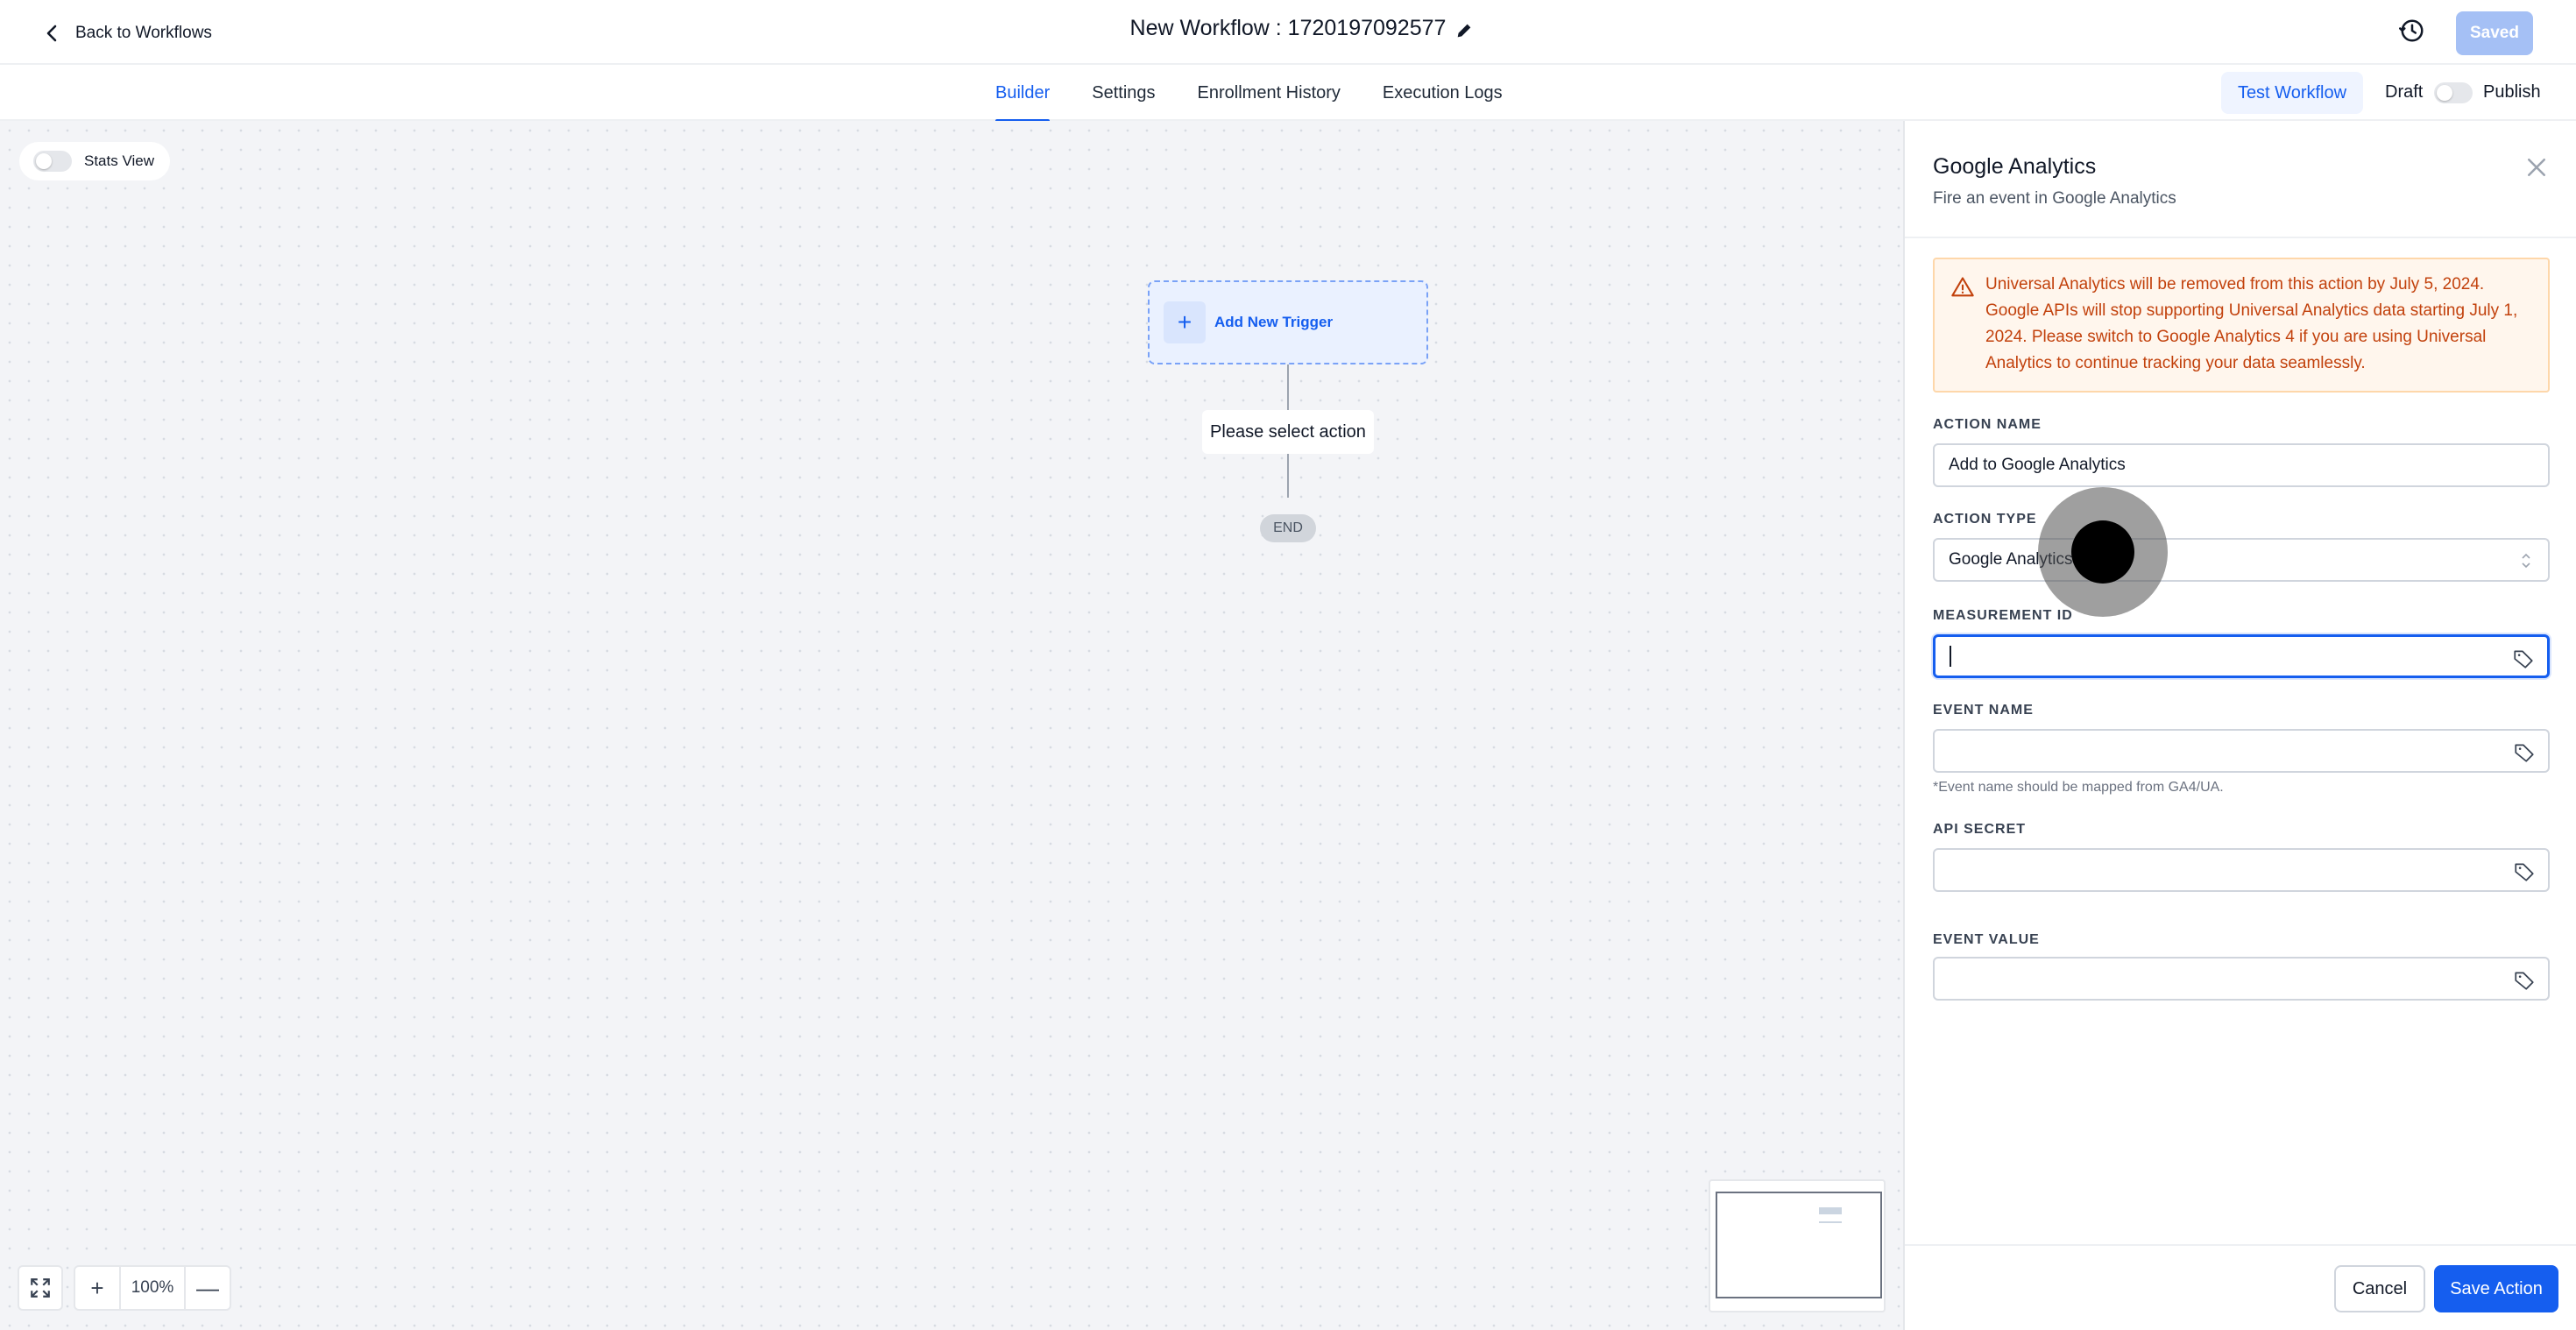 Image resolution: width=2576 pixels, height=1330 pixels. What do you see at coordinates (97, 1288) in the screenshot?
I see `zoom-in-button: +` at bounding box center [97, 1288].